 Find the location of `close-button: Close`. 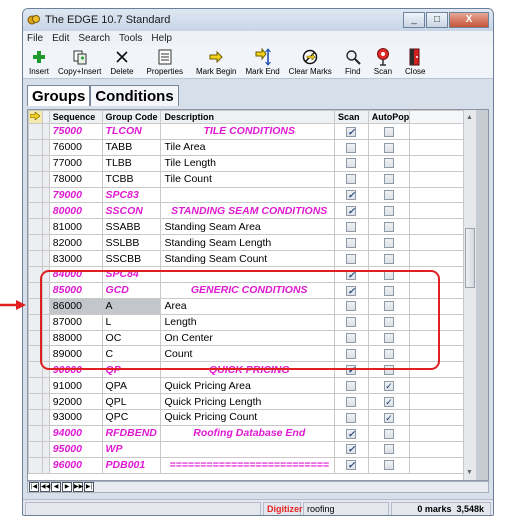

close-button: Close is located at coordinates (415, 61).